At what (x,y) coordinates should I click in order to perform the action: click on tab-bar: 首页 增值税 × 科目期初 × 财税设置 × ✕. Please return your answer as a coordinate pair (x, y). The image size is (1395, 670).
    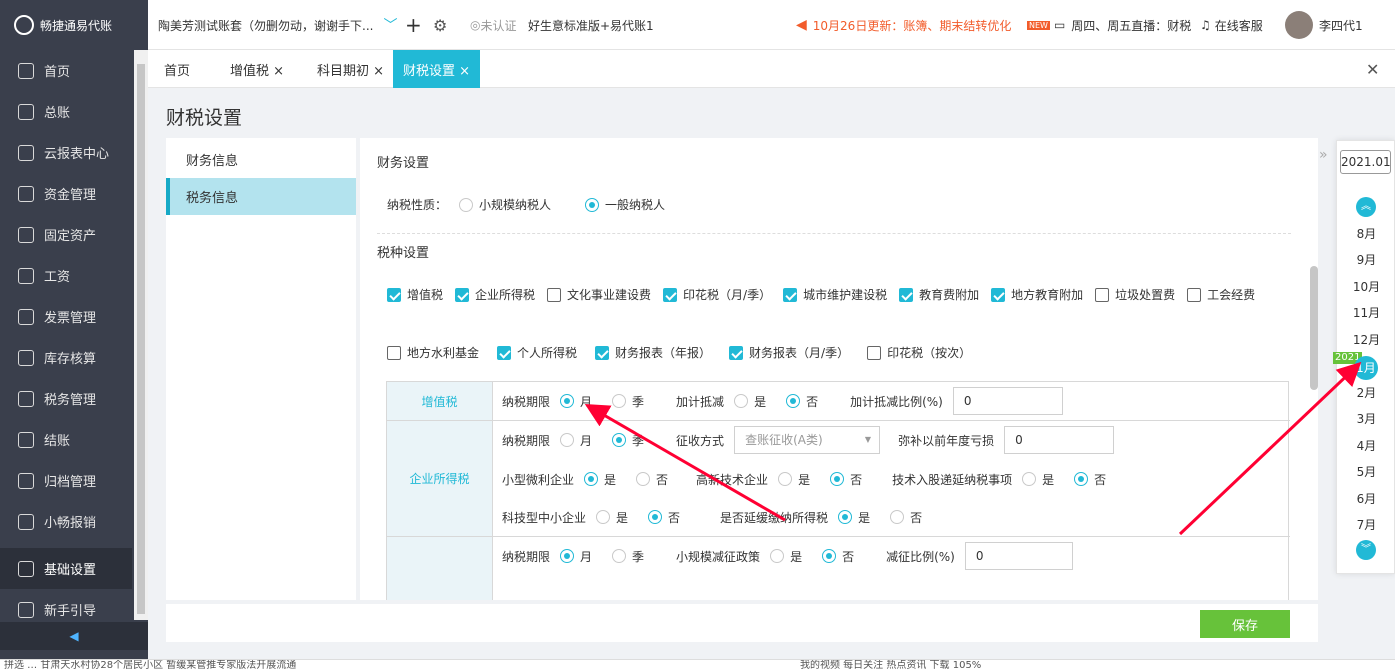
    Looking at the image, I should click on (771, 69).